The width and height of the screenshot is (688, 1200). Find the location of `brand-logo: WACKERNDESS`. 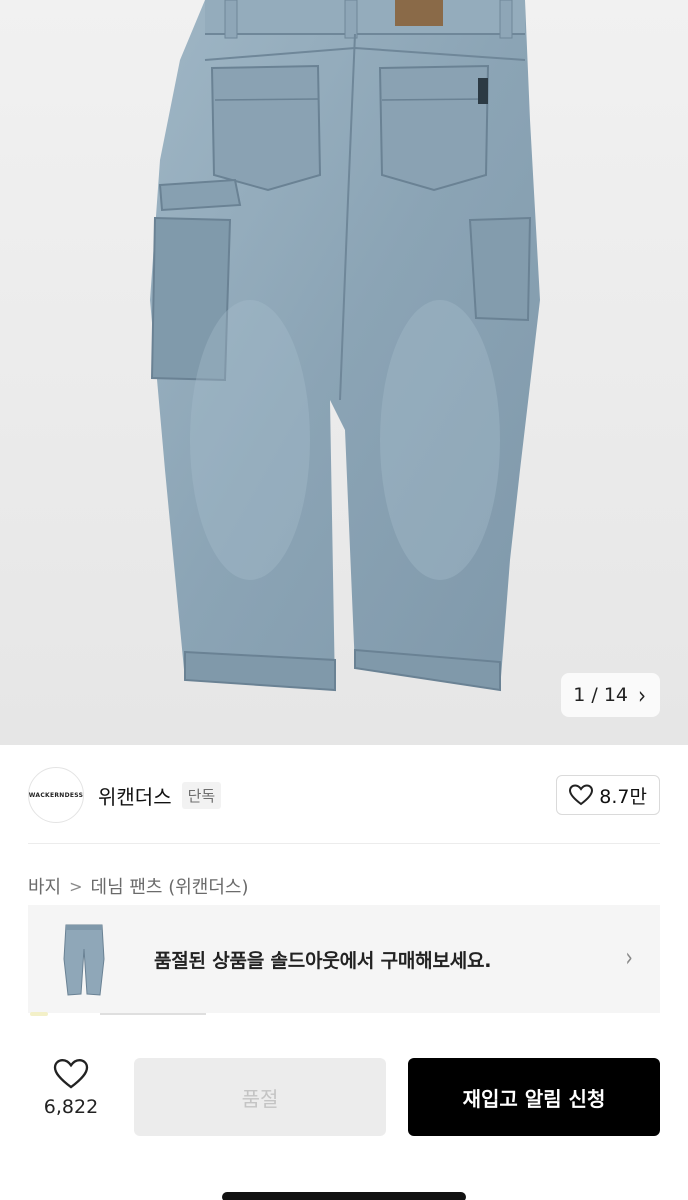

brand-logo: WACKERNDESS is located at coordinates (56, 795).